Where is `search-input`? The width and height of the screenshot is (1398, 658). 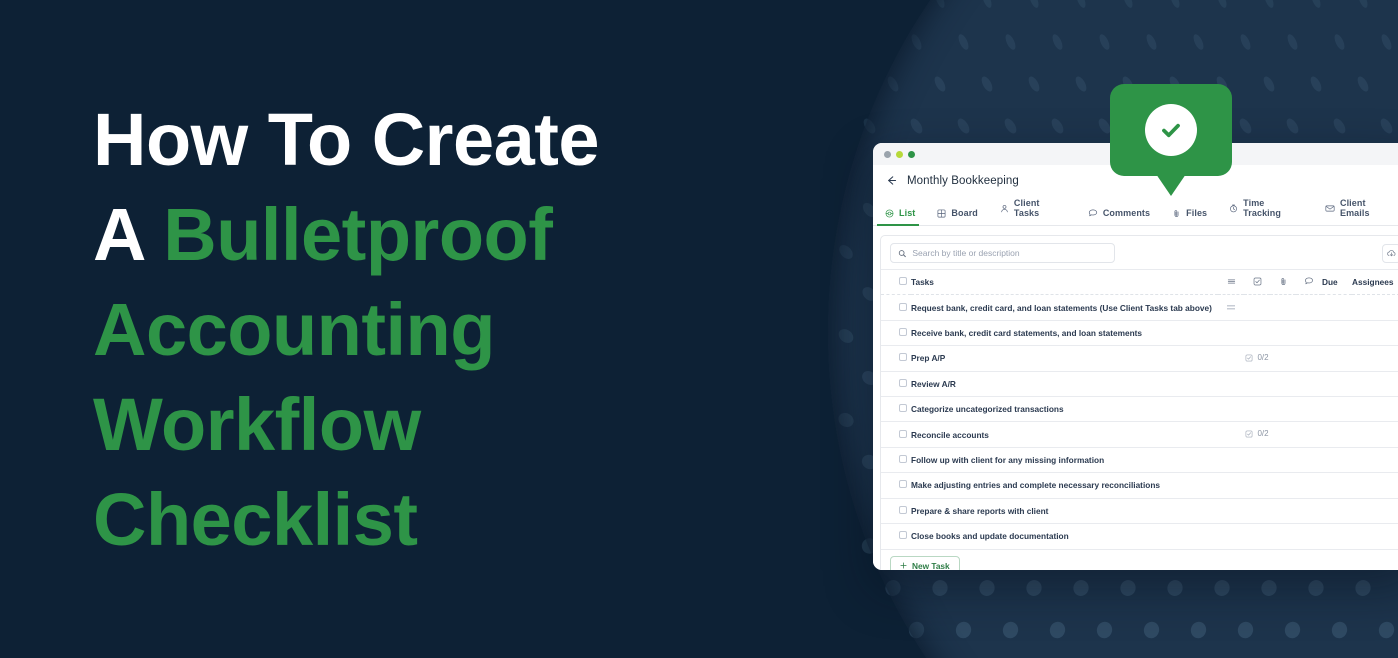 search-input is located at coordinates (1009, 253).